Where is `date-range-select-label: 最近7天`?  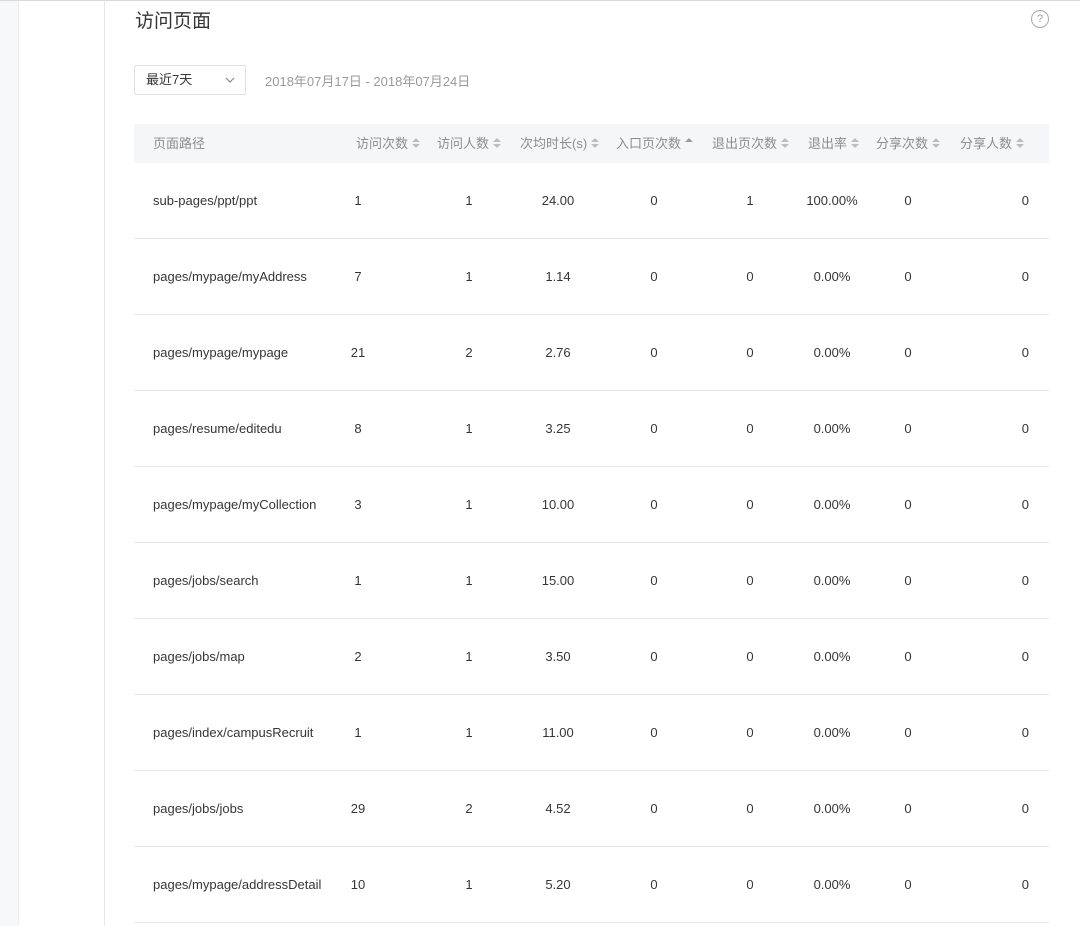
date-range-select-label: 最近7天 is located at coordinates (169, 79).